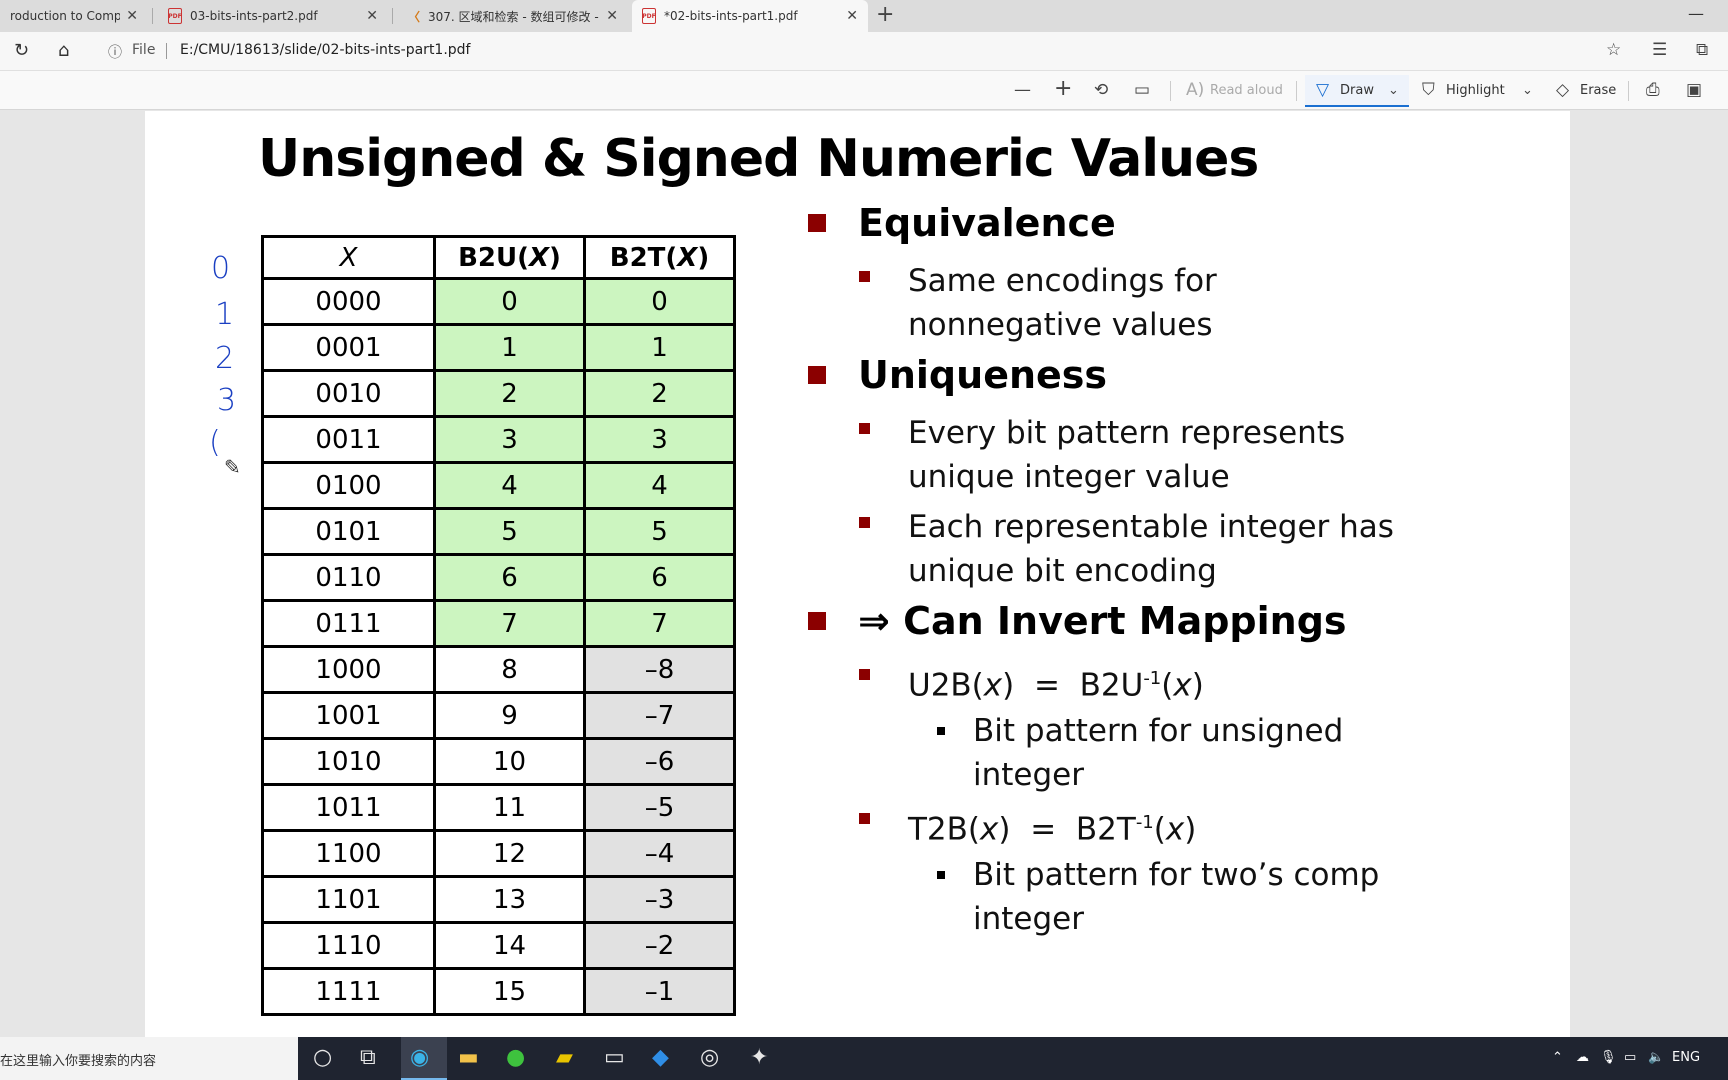 This screenshot has width=1728, height=1080. I want to click on tab-part2: PDF 03-bits-ints-part2.pdf ✕, so click(273, 16).